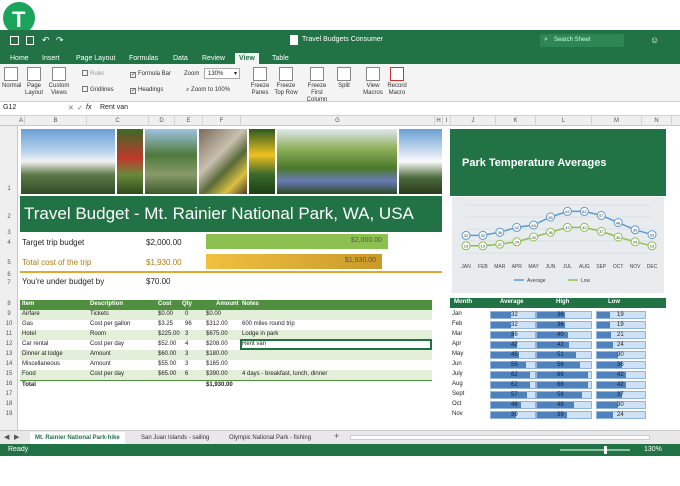 The image size is (680, 486). What do you see at coordinates (9, 189) in the screenshot?
I see `row-header: 1` at bounding box center [9, 189].